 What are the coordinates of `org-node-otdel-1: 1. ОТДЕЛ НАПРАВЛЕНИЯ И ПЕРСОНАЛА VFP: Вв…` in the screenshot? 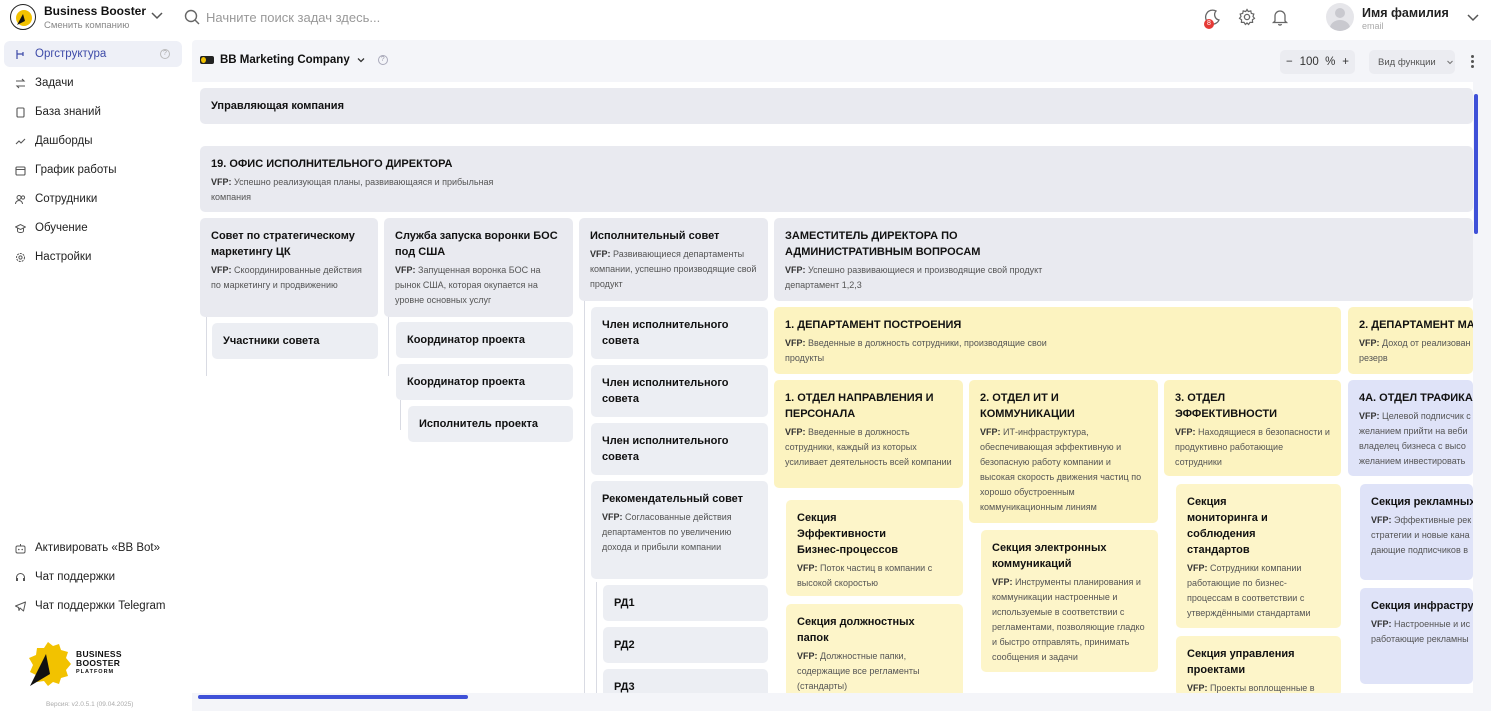 It's located at (868, 434).